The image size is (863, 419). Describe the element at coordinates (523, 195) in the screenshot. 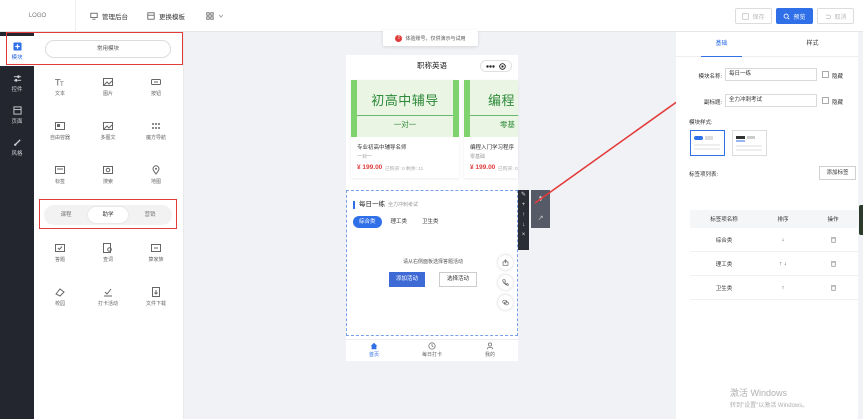

I see `edit-icon: ✎` at that location.